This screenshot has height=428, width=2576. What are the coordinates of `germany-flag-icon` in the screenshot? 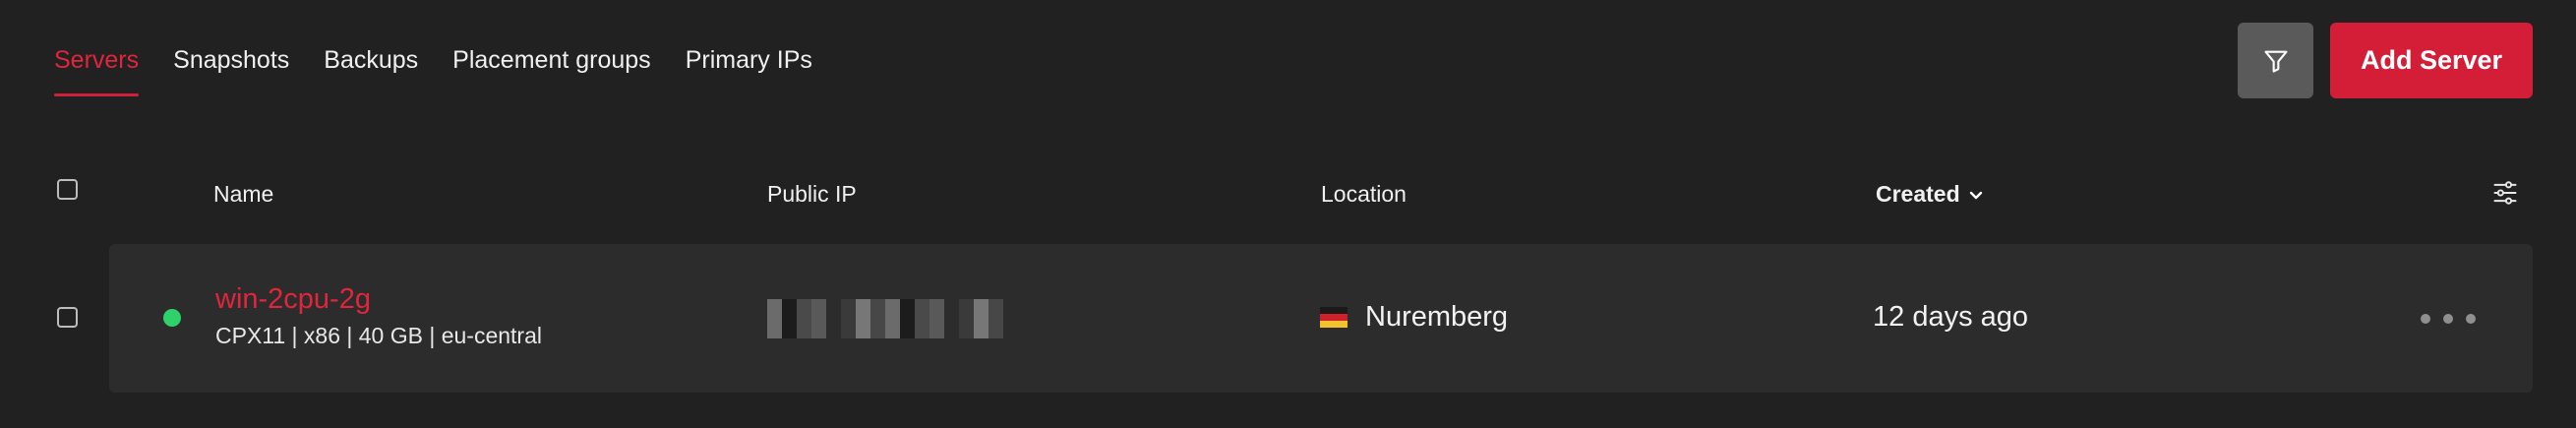 It's located at (1334, 318).